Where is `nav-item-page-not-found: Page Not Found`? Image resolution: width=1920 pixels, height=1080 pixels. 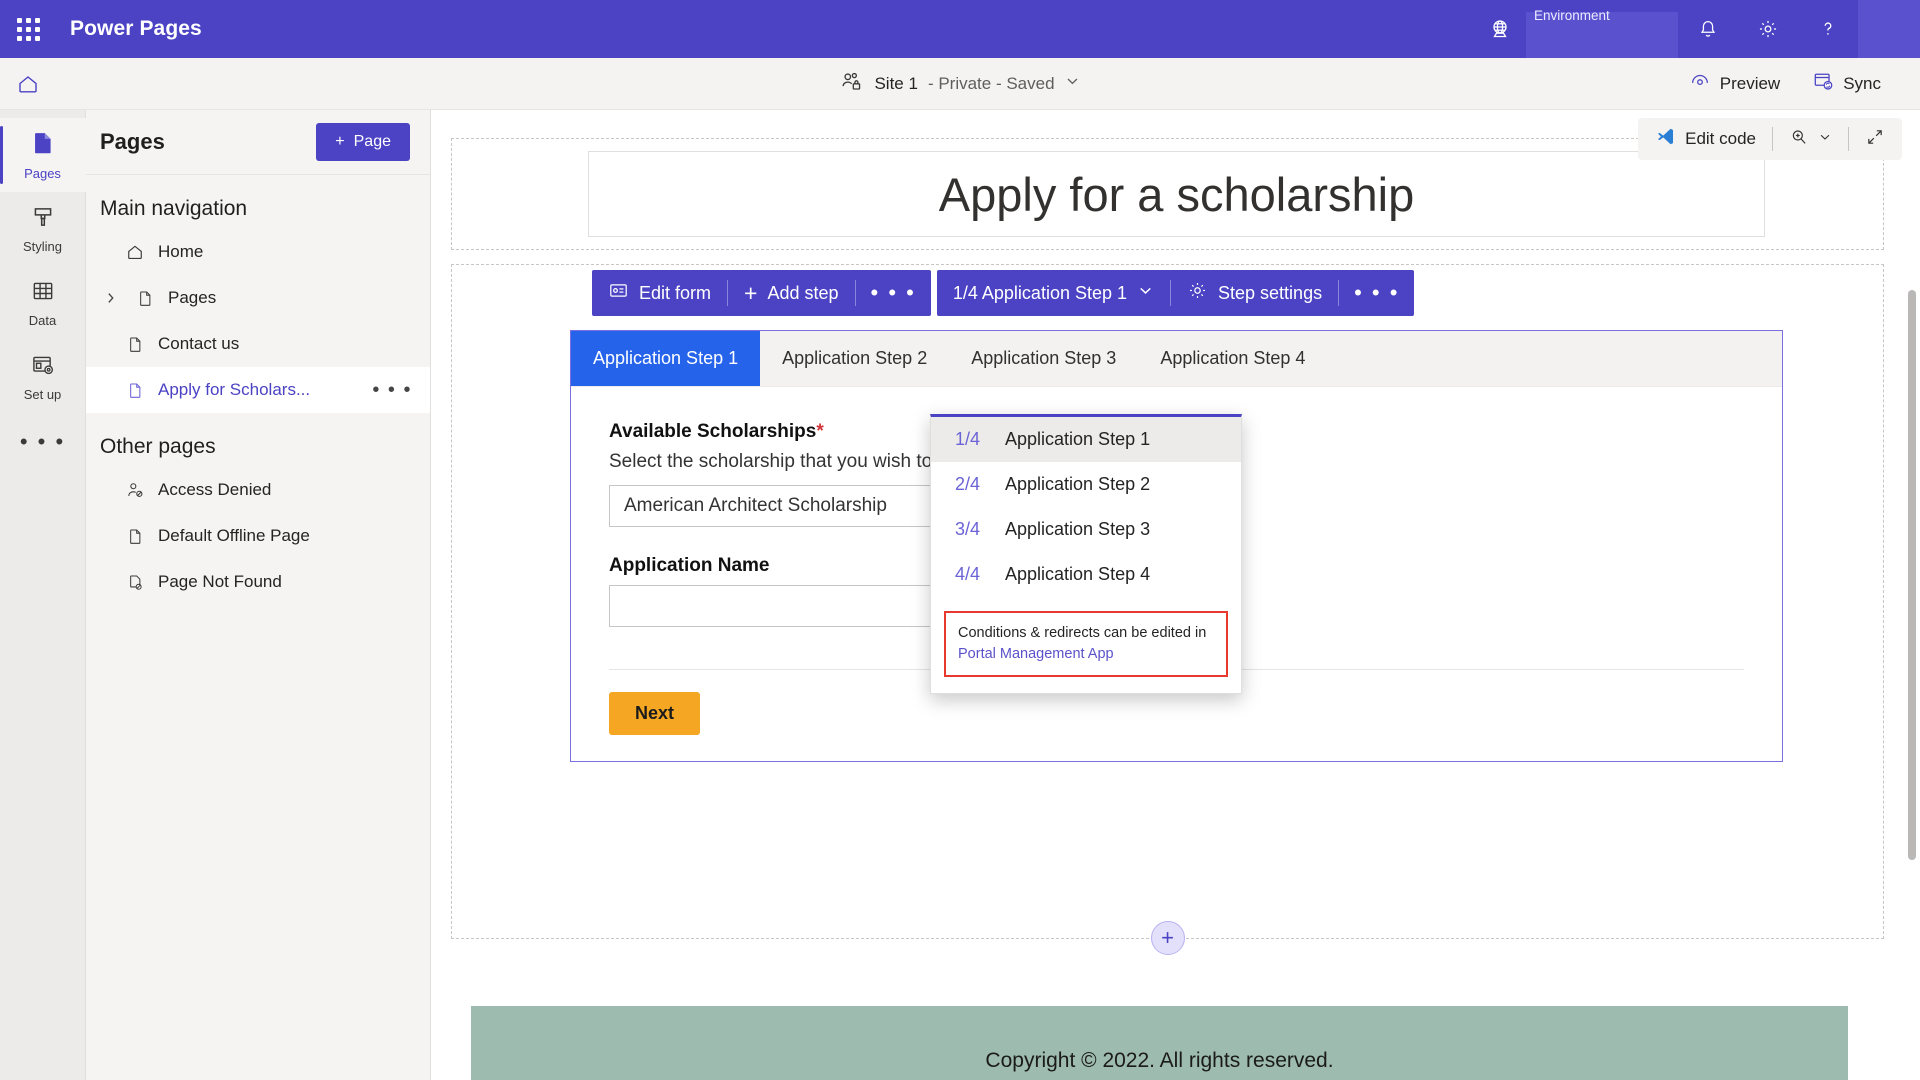
nav-item-page-not-found: Page Not Found is located at coordinates (258, 582).